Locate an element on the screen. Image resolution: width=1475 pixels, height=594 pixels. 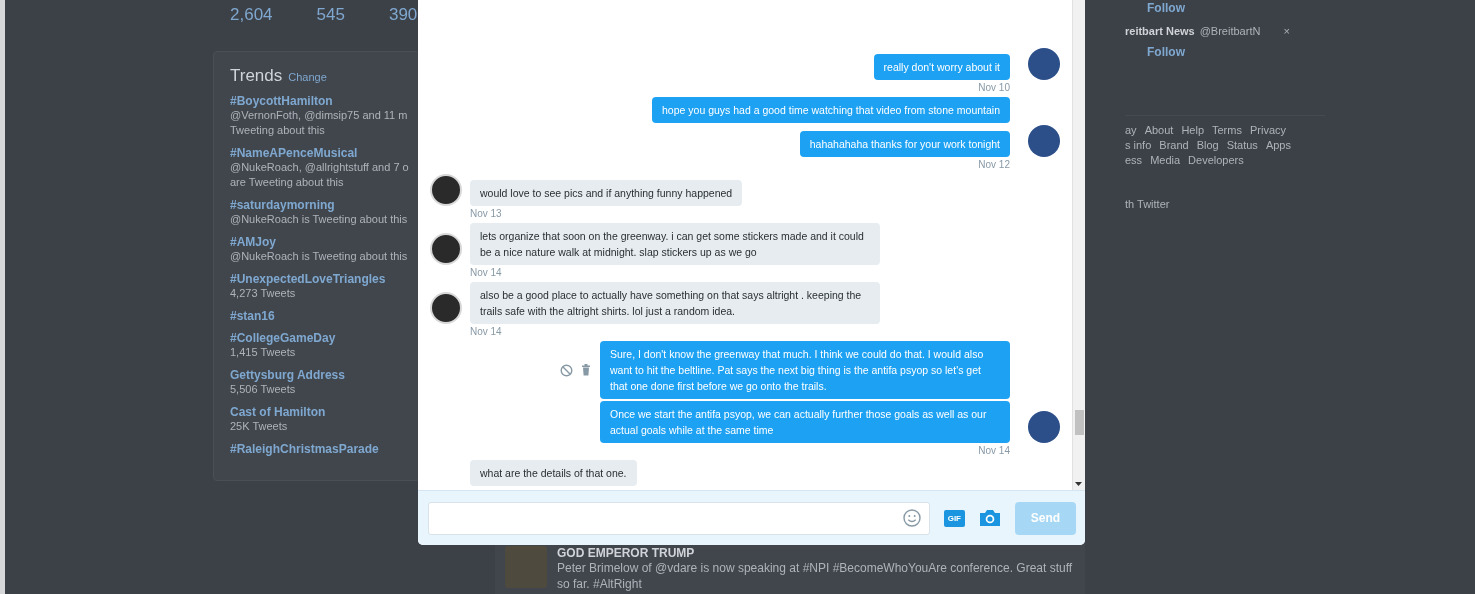
footer-link: Status is located at coordinates (1242, 145).